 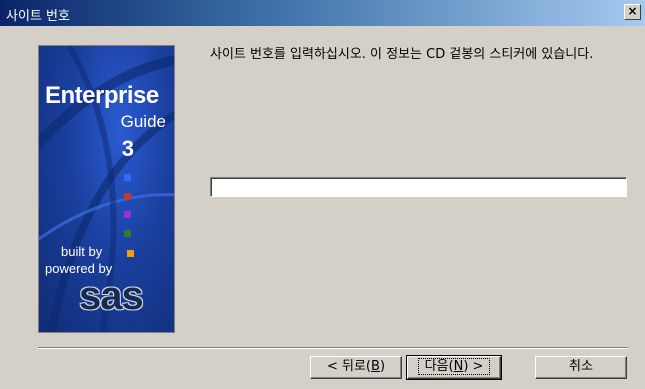 I want to click on instruction-text: 사이트 번호를 입력하십시오. 이 정보는 CD 겉봉의 스티커에 있습니다., so click(x=402, y=54).